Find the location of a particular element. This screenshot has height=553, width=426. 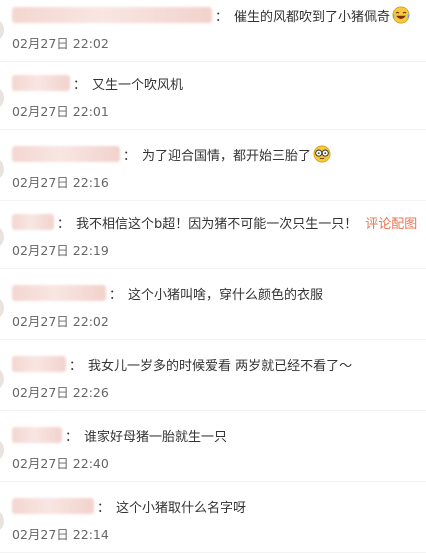

comment-timestamp: 02月27日 22:26 is located at coordinates (60, 392).